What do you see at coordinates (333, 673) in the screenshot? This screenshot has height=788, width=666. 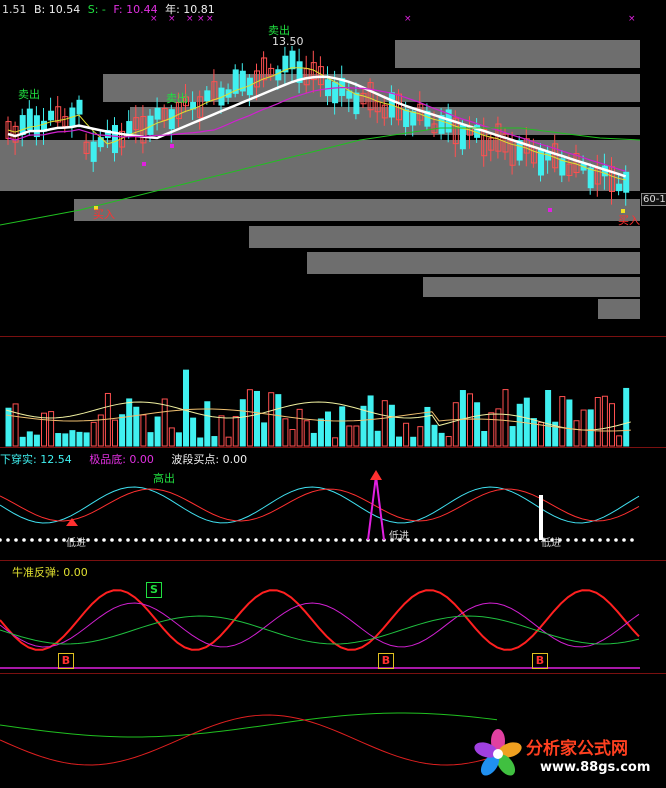 I see `panel-divider-ind2` at bounding box center [333, 673].